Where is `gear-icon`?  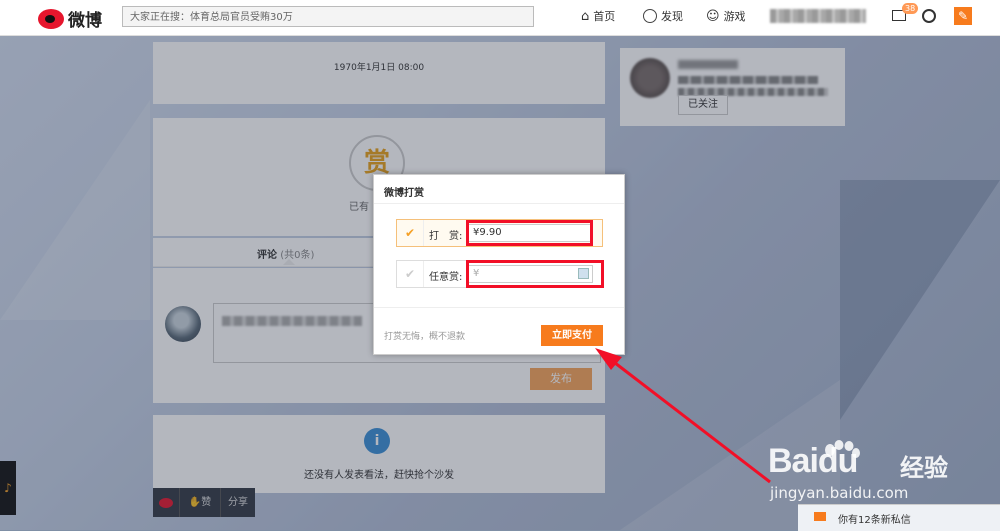
gear-icon is located at coordinates (929, 16).